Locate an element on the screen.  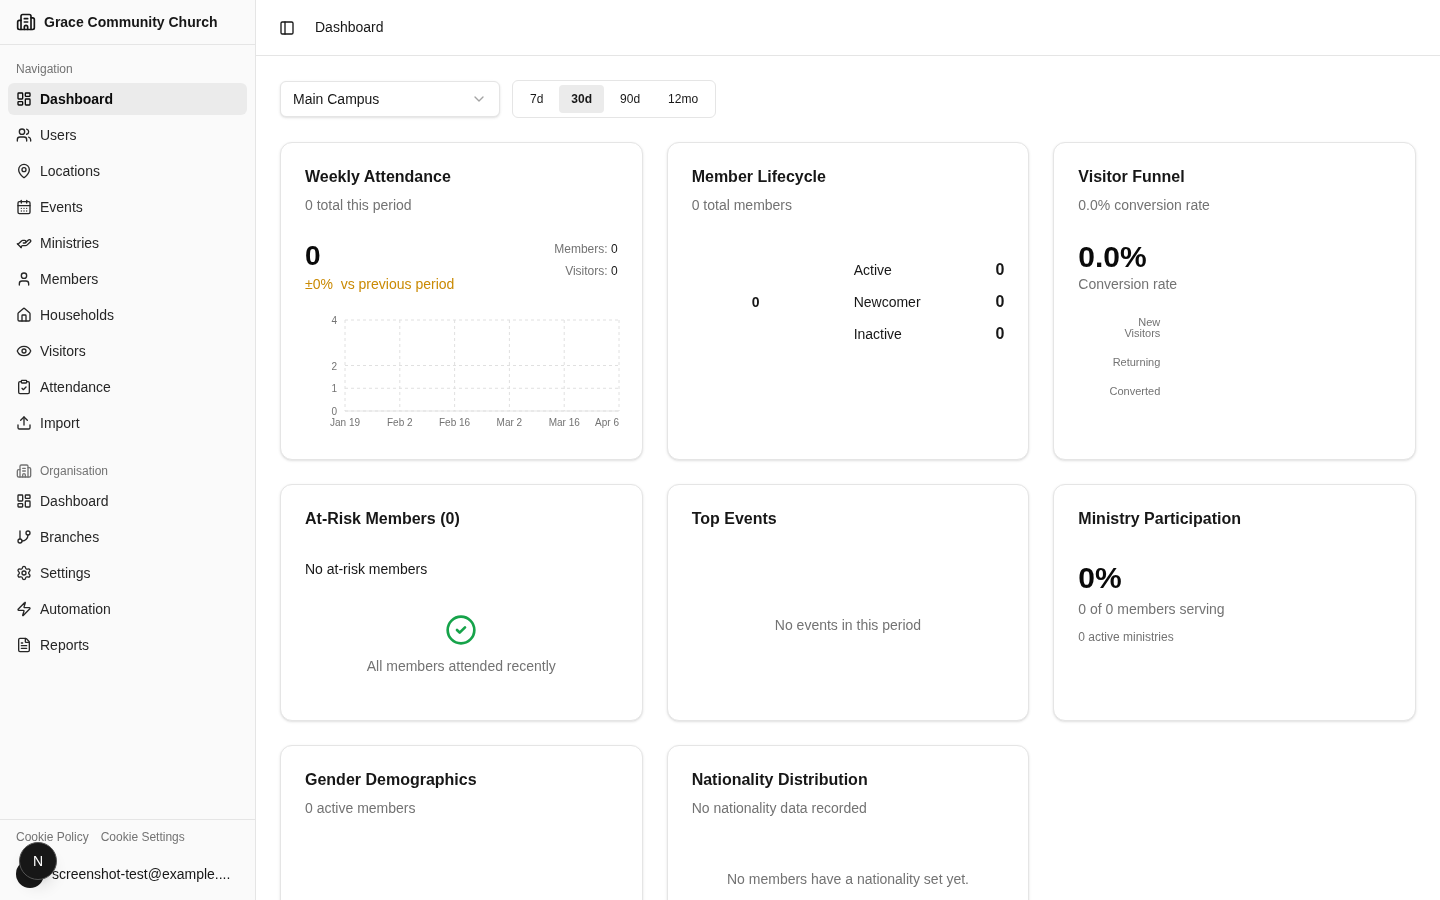
card-subtitle: 0.0% conversion rate is located at coordinates (1144, 205).